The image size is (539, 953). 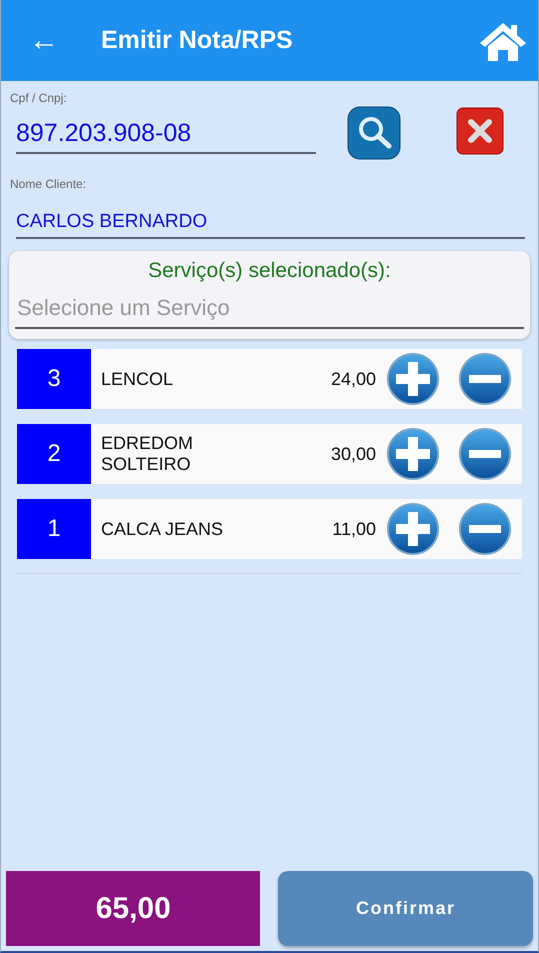 I want to click on service-price: 11,00, so click(x=354, y=529).